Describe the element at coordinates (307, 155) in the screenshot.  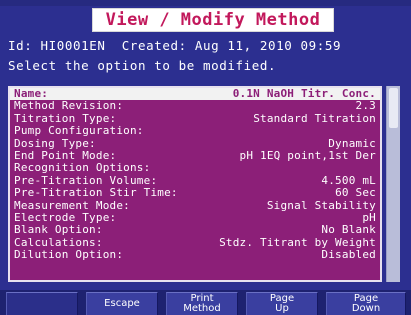
I see `option-value: pH 1EQ point,1st Der` at that location.